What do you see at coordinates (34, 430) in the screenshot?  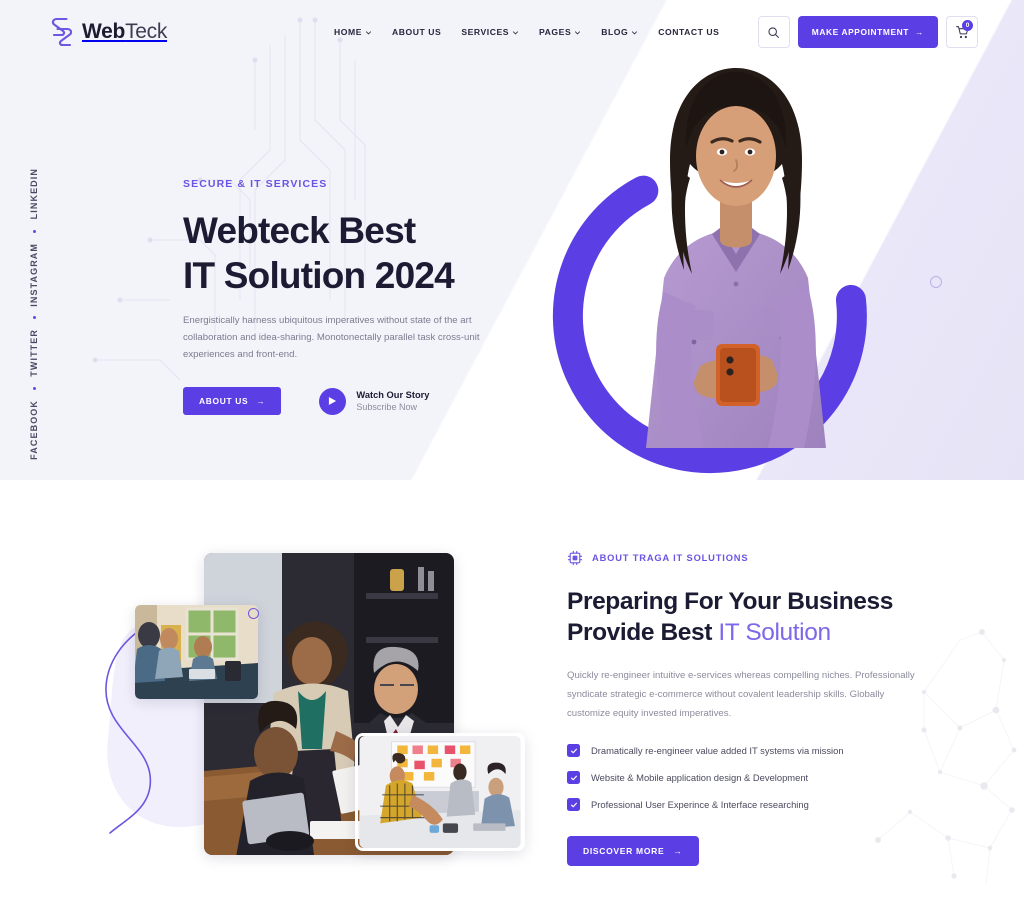 I see `social-link-facebook: FACEBOOK` at bounding box center [34, 430].